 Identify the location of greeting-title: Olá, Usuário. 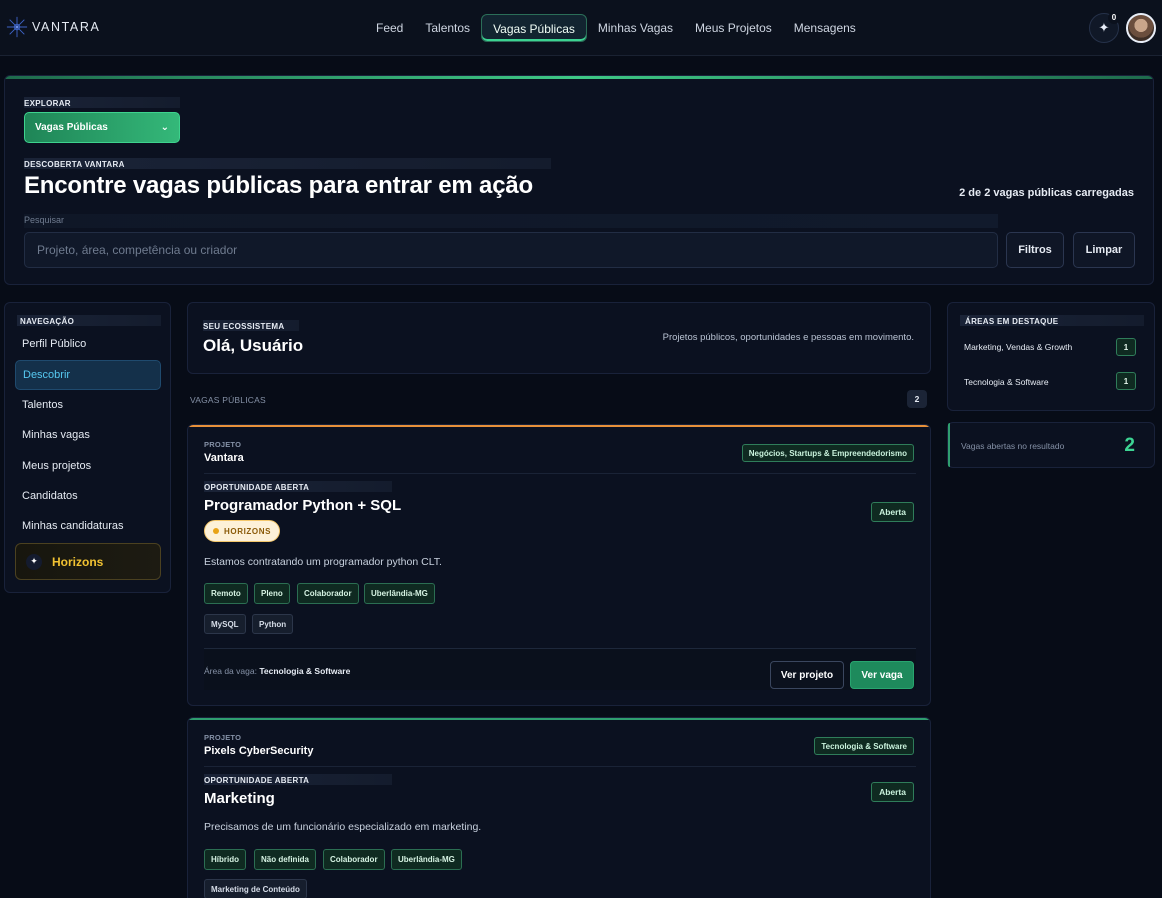
(253, 345).